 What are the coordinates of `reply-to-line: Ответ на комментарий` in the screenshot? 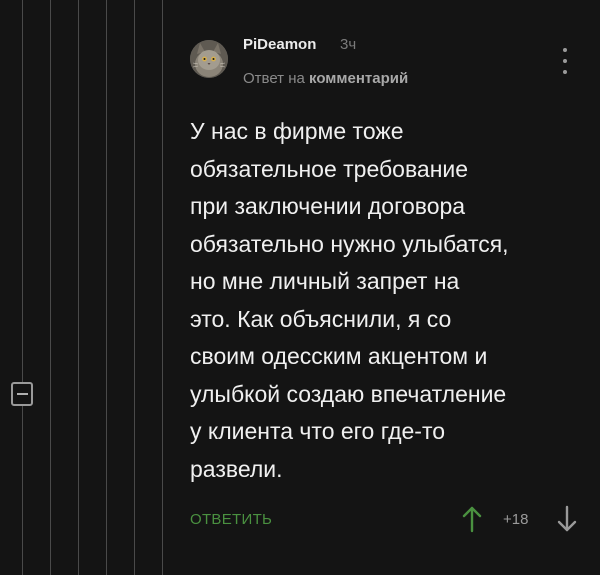 It's located at (325, 78).